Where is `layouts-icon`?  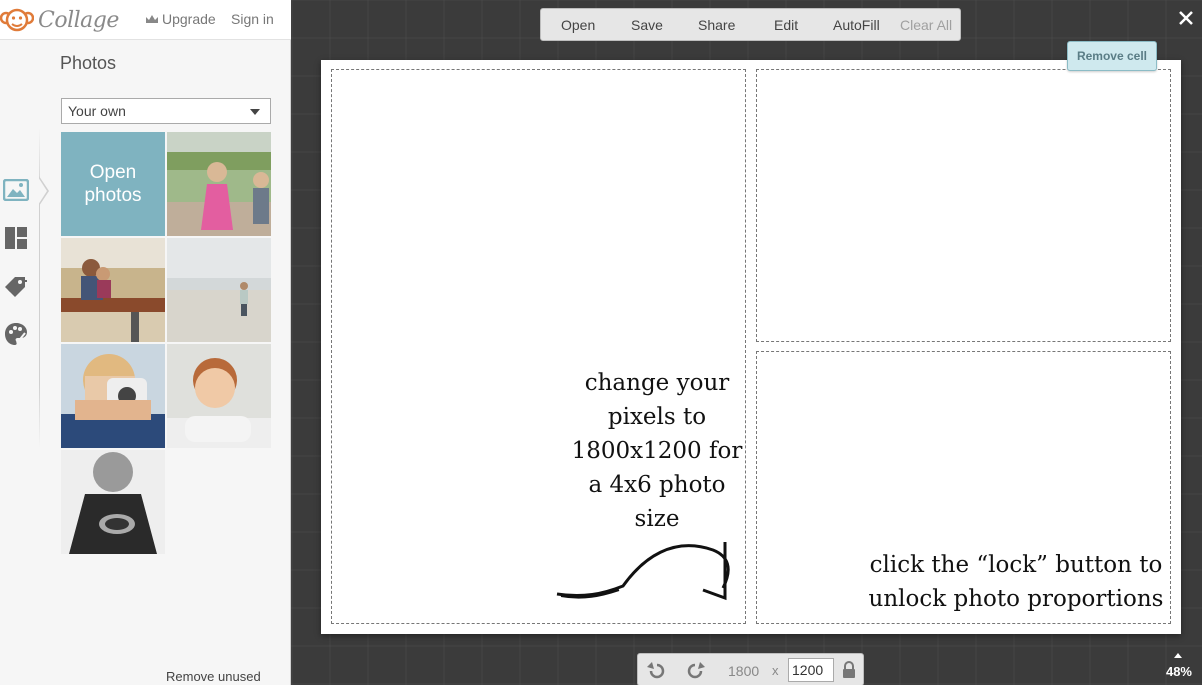 layouts-icon is located at coordinates (16, 238).